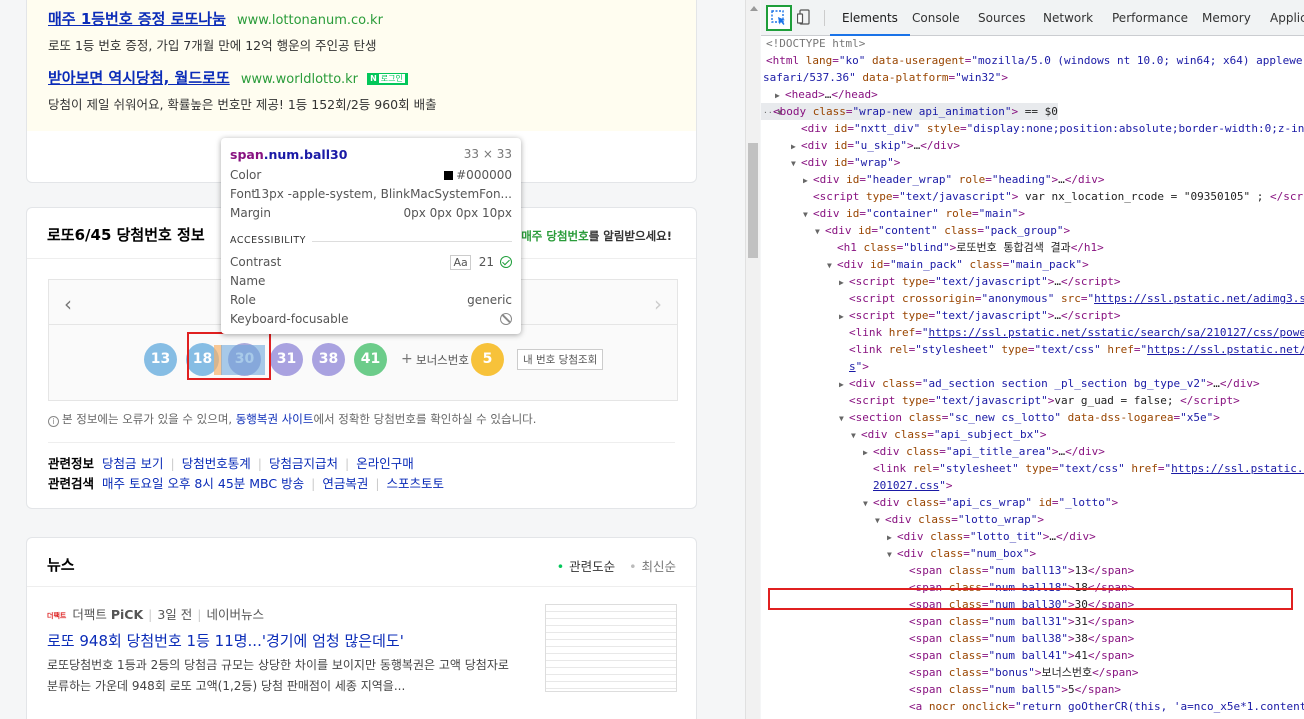 The height and width of the screenshot is (719, 1304). What do you see at coordinates (949, 672) in the screenshot?
I see `dom-node-line: <span class="bonus">보너스번호</span>` at bounding box center [949, 672].